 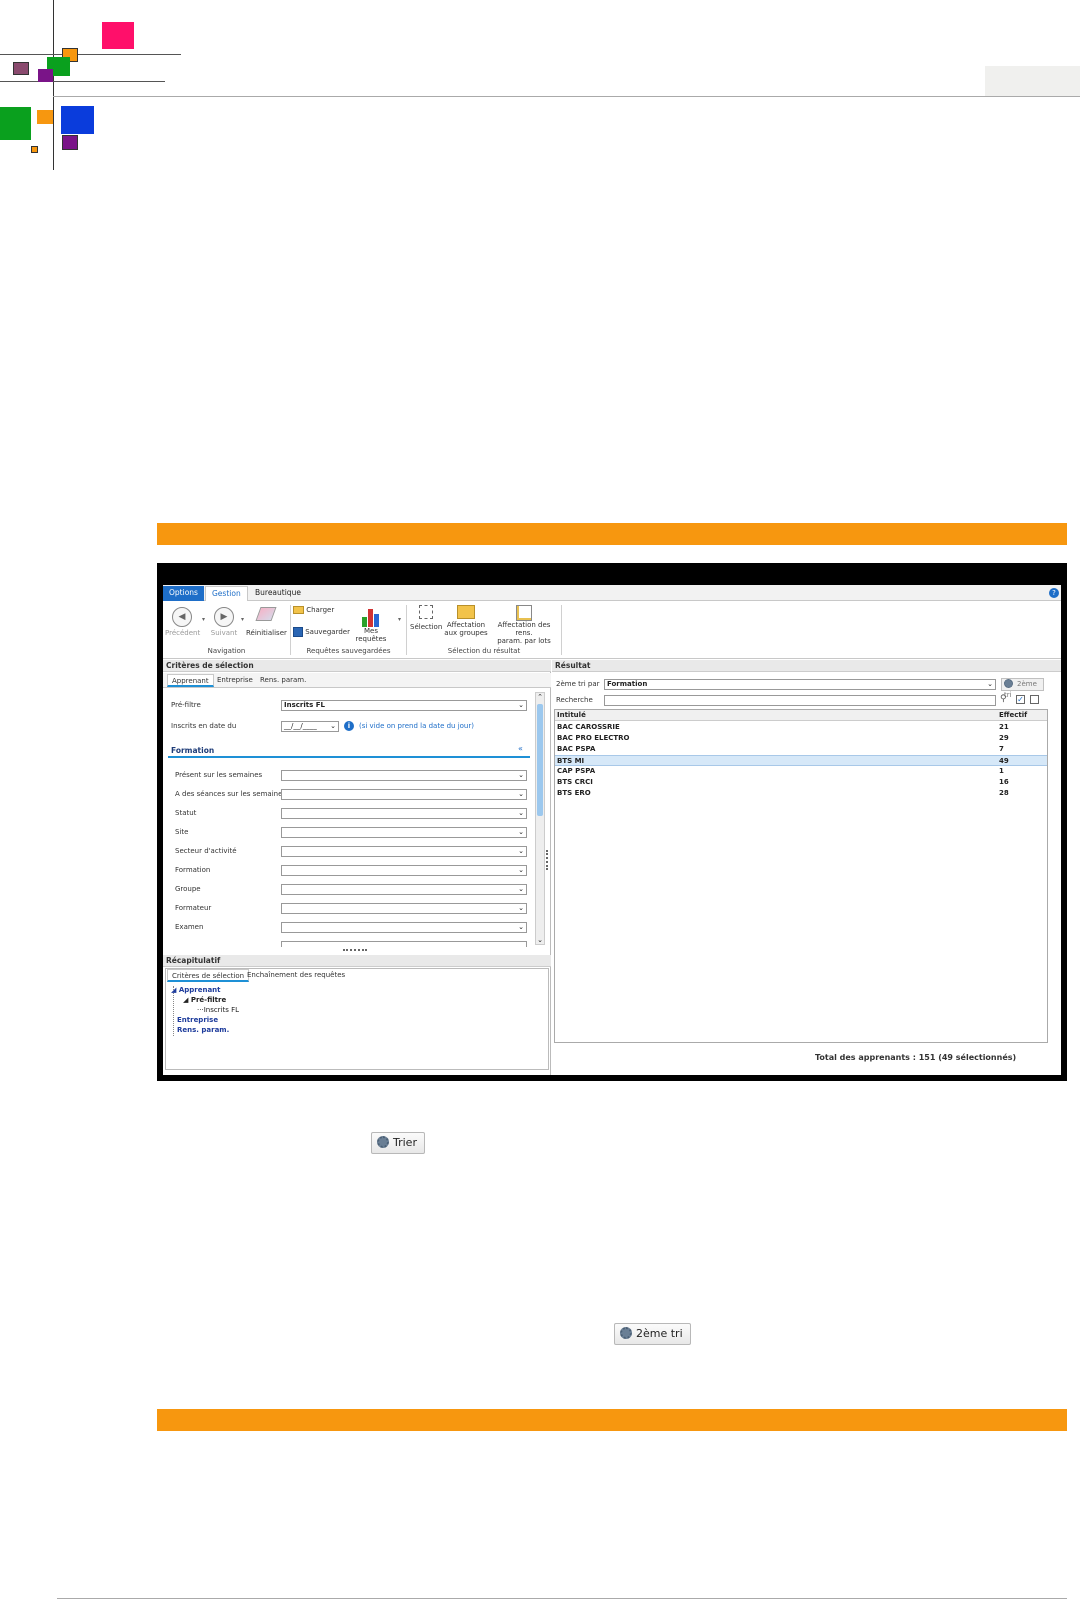 What do you see at coordinates (801, 782) in the screenshot?
I see `table-row: BTS CRCI 16` at bounding box center [801, 782].